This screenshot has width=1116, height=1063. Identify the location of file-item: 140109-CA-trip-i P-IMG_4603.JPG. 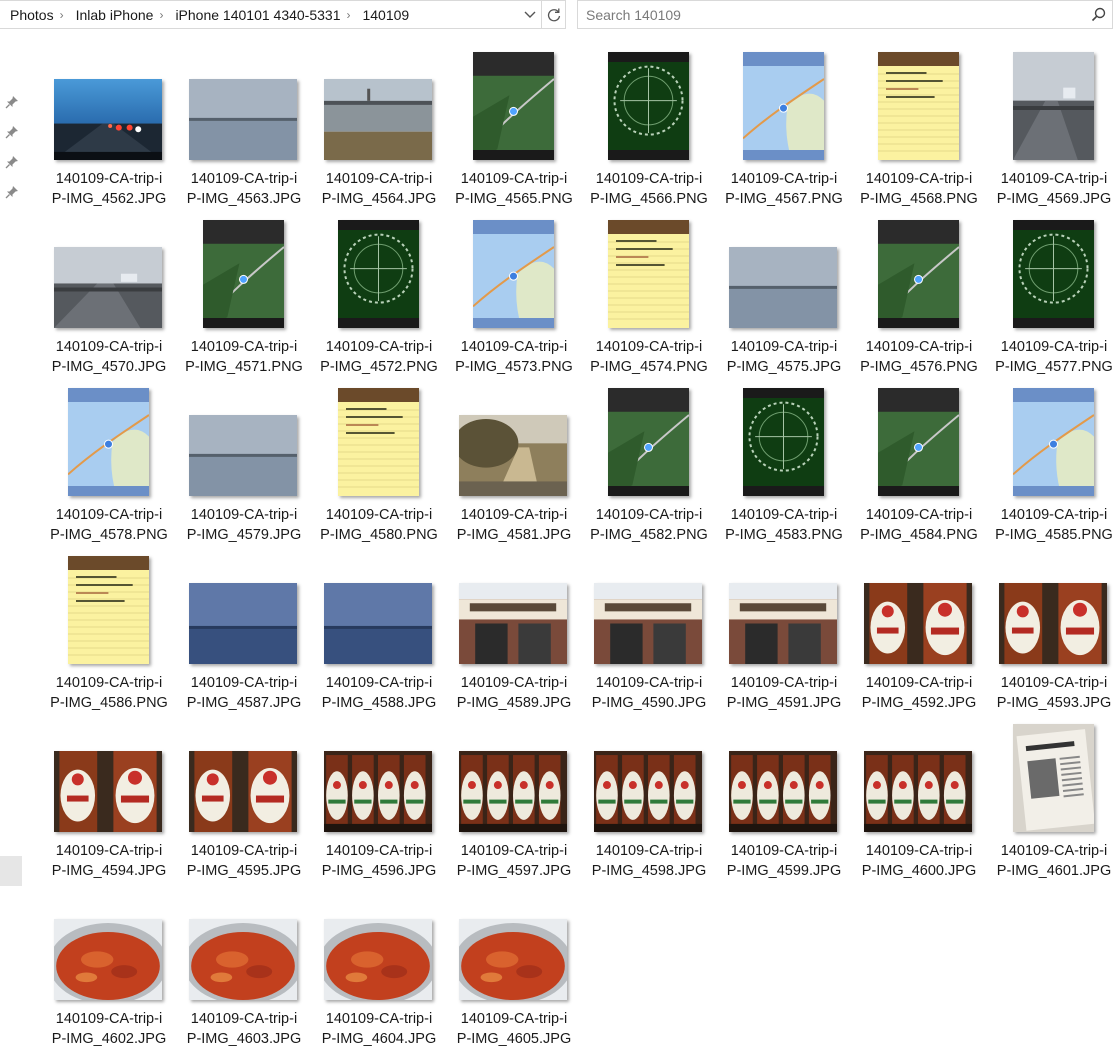
(244, 965).